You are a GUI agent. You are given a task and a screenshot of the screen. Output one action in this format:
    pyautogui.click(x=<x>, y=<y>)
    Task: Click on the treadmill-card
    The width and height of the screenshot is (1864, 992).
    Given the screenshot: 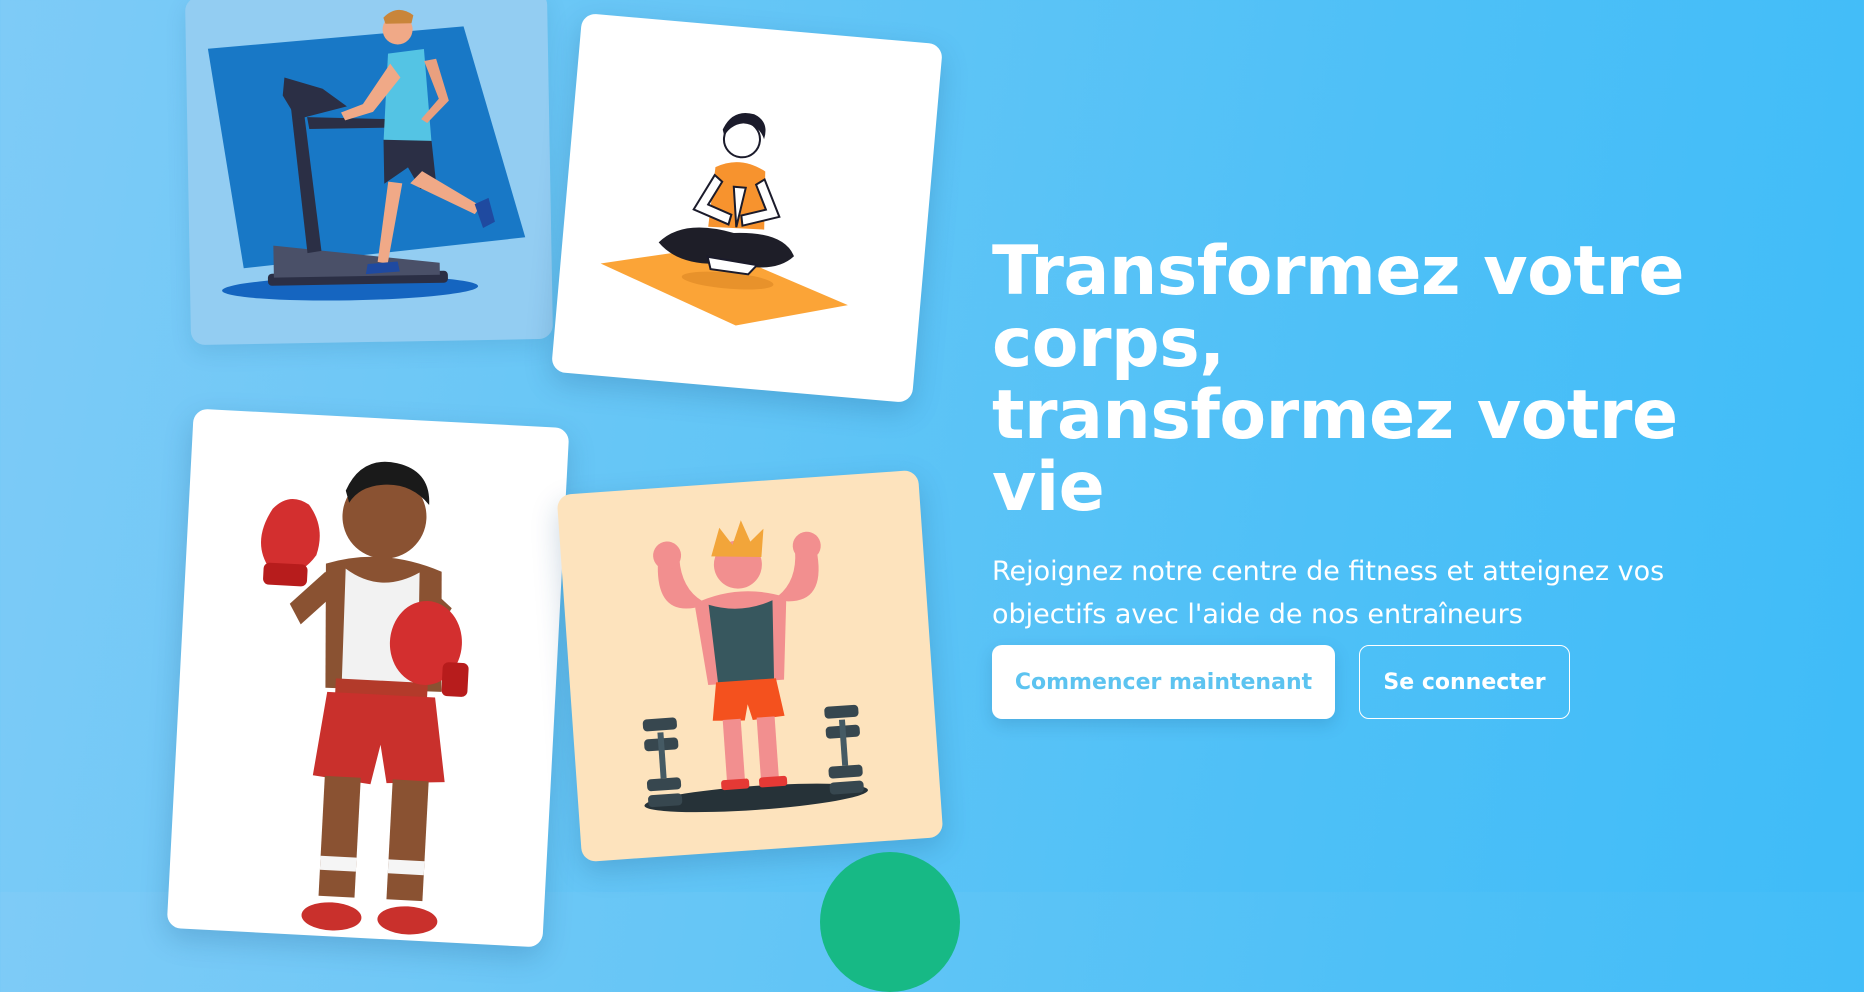 What is the action you would take?
    pyautogui.click(x=369, y=173)
    